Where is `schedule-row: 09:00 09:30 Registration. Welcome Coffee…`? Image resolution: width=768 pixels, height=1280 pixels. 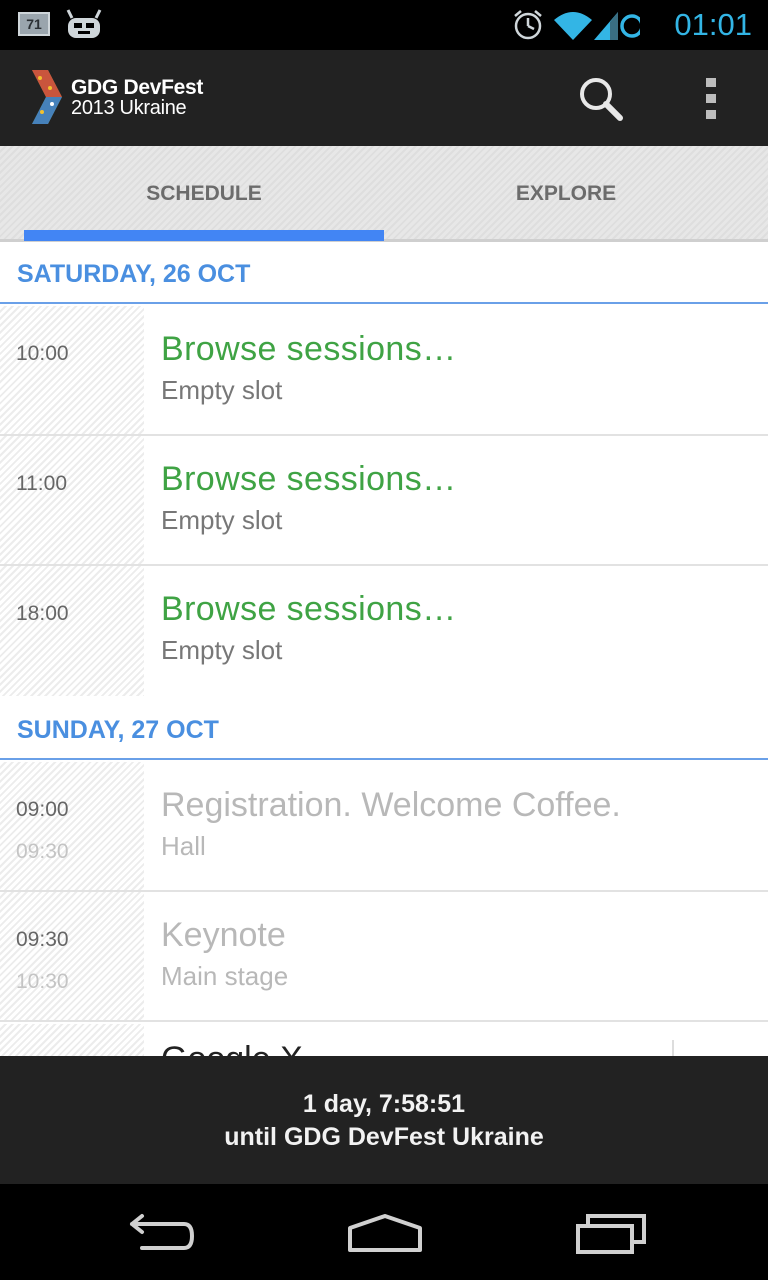
schedule-row: 09:00 09:30 Registration. Welcome Coffee… is located at coordinates (384, 827).